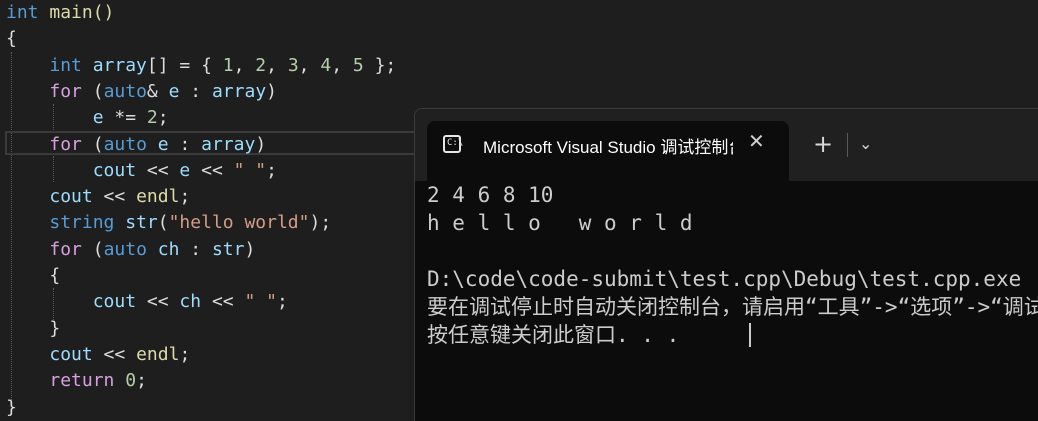 This screenshot has height=421, width=1038. What do you see at coordinates (750, 335) in the screenshot?
I see `text-cursor` at bounding box center [750, 335].